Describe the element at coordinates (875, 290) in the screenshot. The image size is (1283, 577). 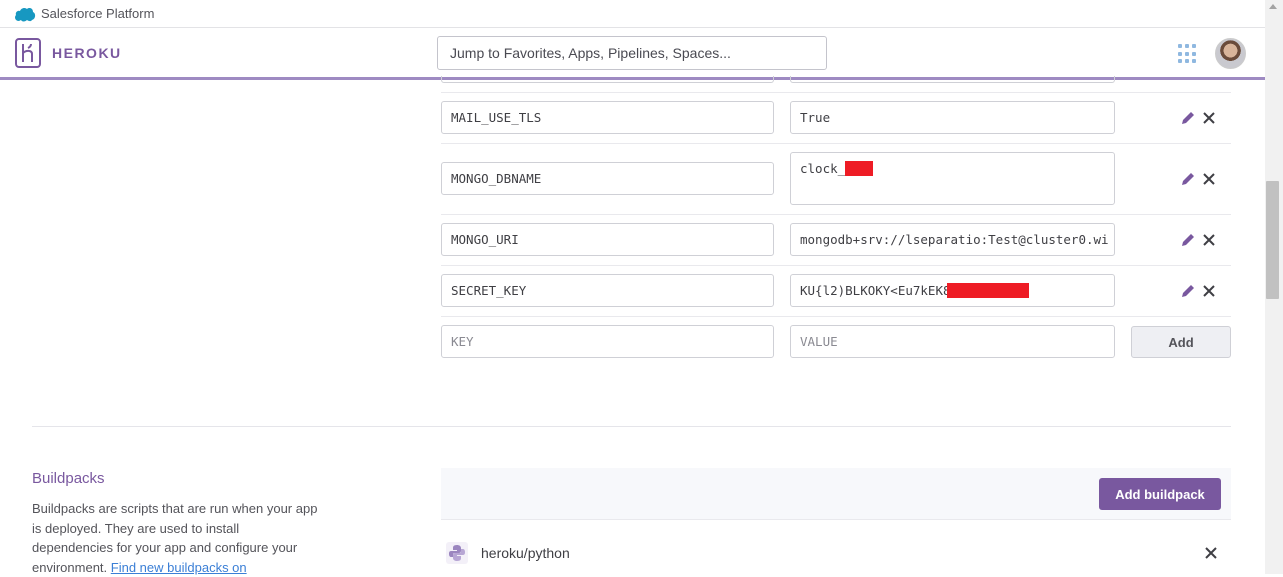
I see `config-value-text: KU{l2)BLKOKY<Eu7kEK8` at that location.